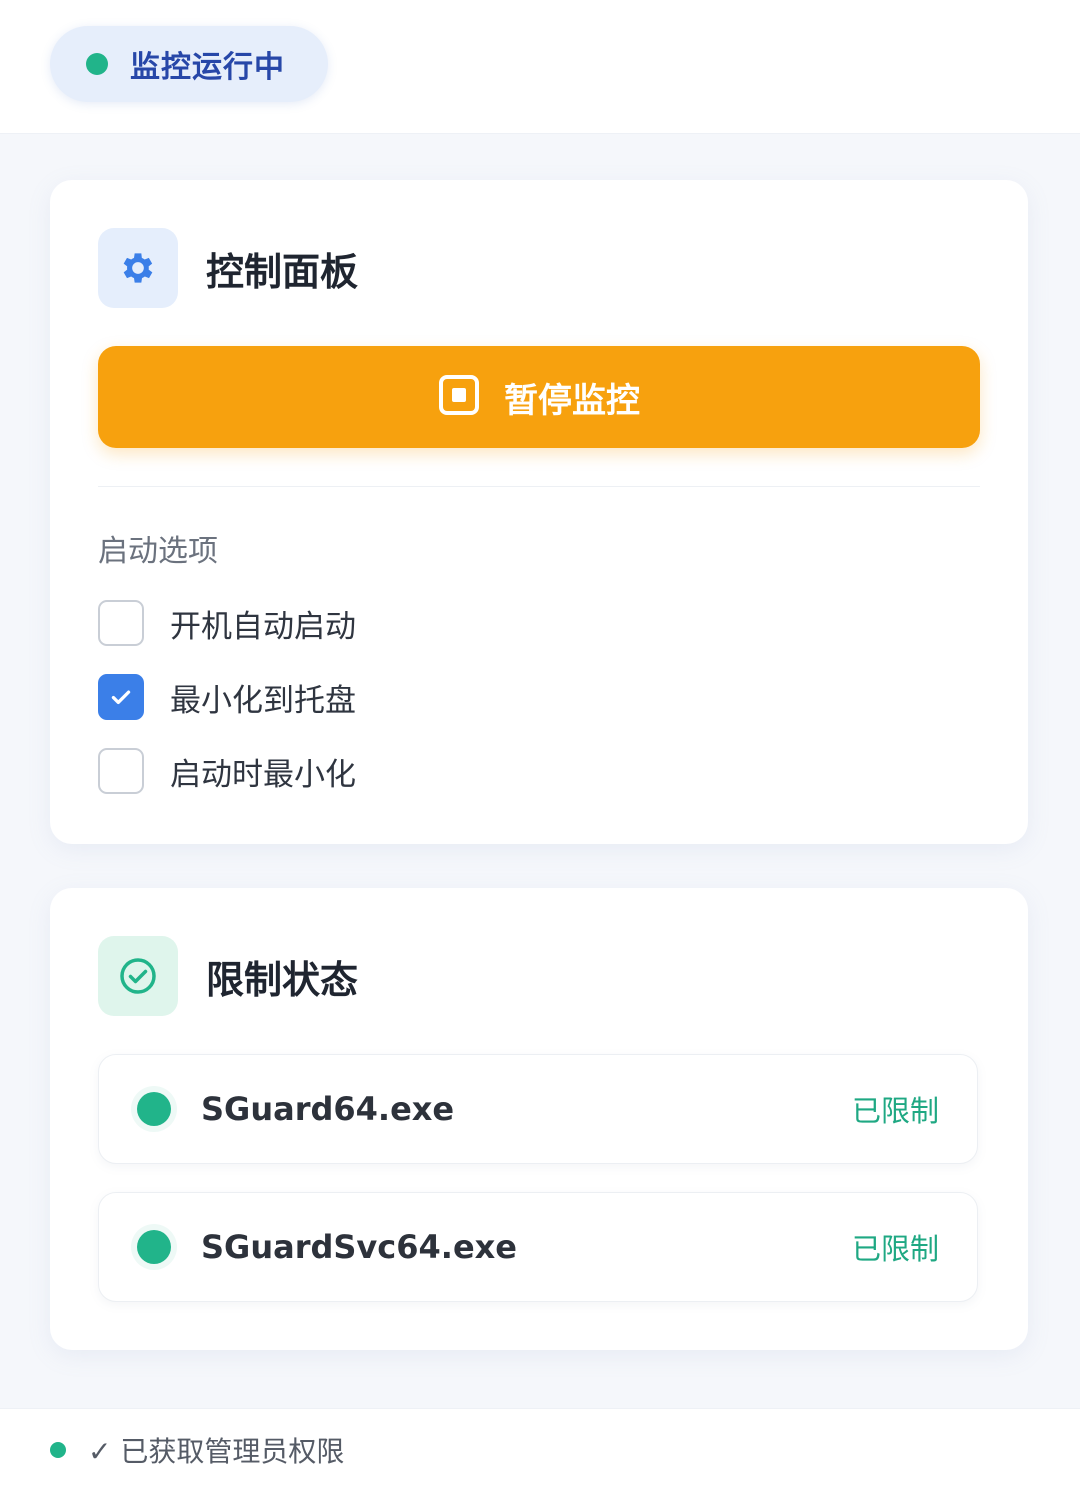  Describe the element at coordinates (263, 700) in the screenshot. I see `minimize-to-tray-label: 最小化到托盘` at that location.